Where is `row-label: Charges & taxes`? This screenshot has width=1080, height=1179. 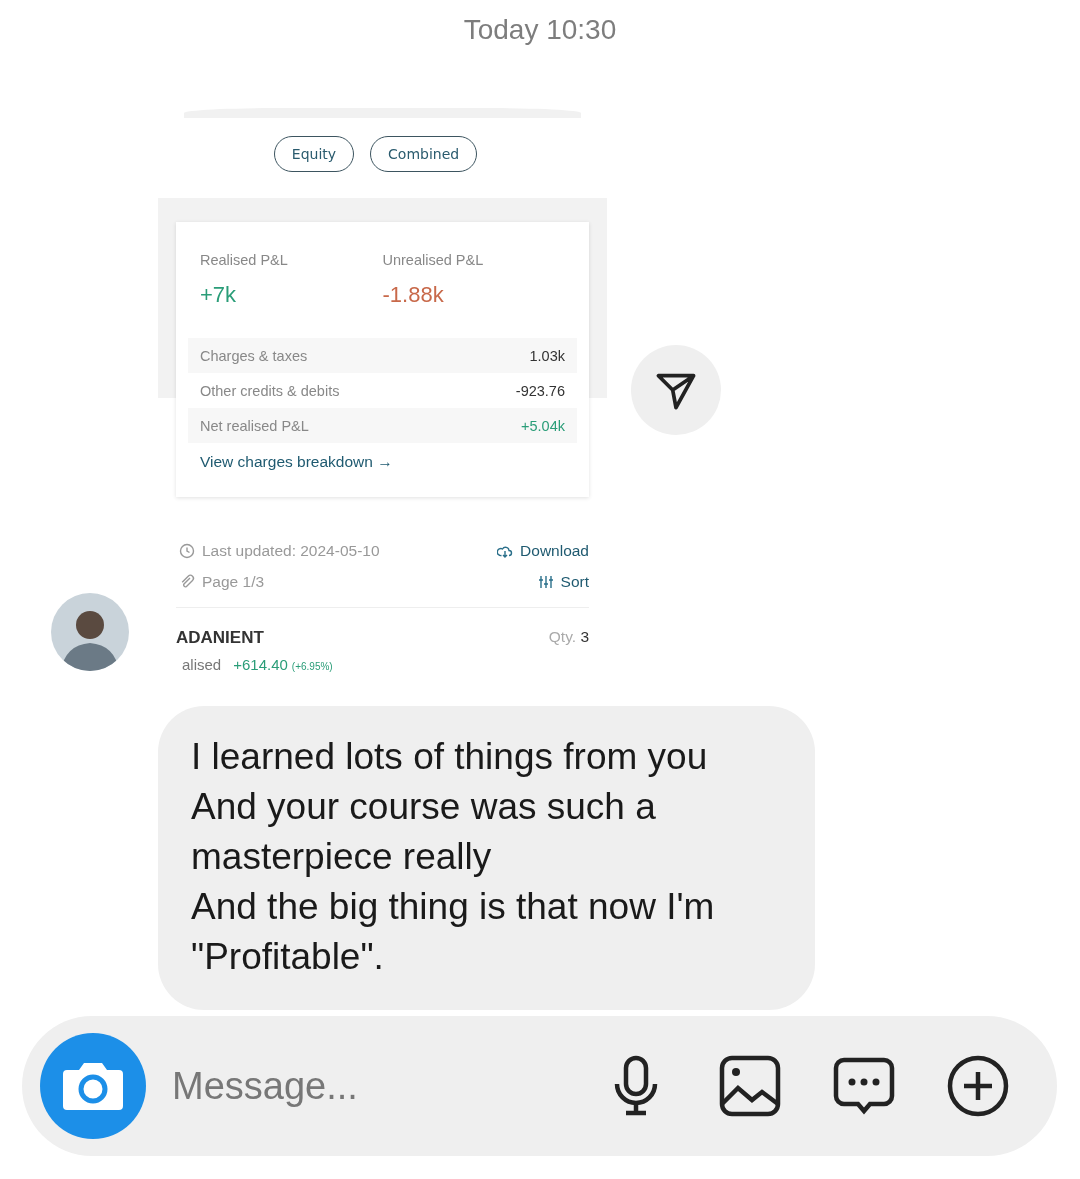 row-label: Charges & taxes is located at coordinates (254, 355).